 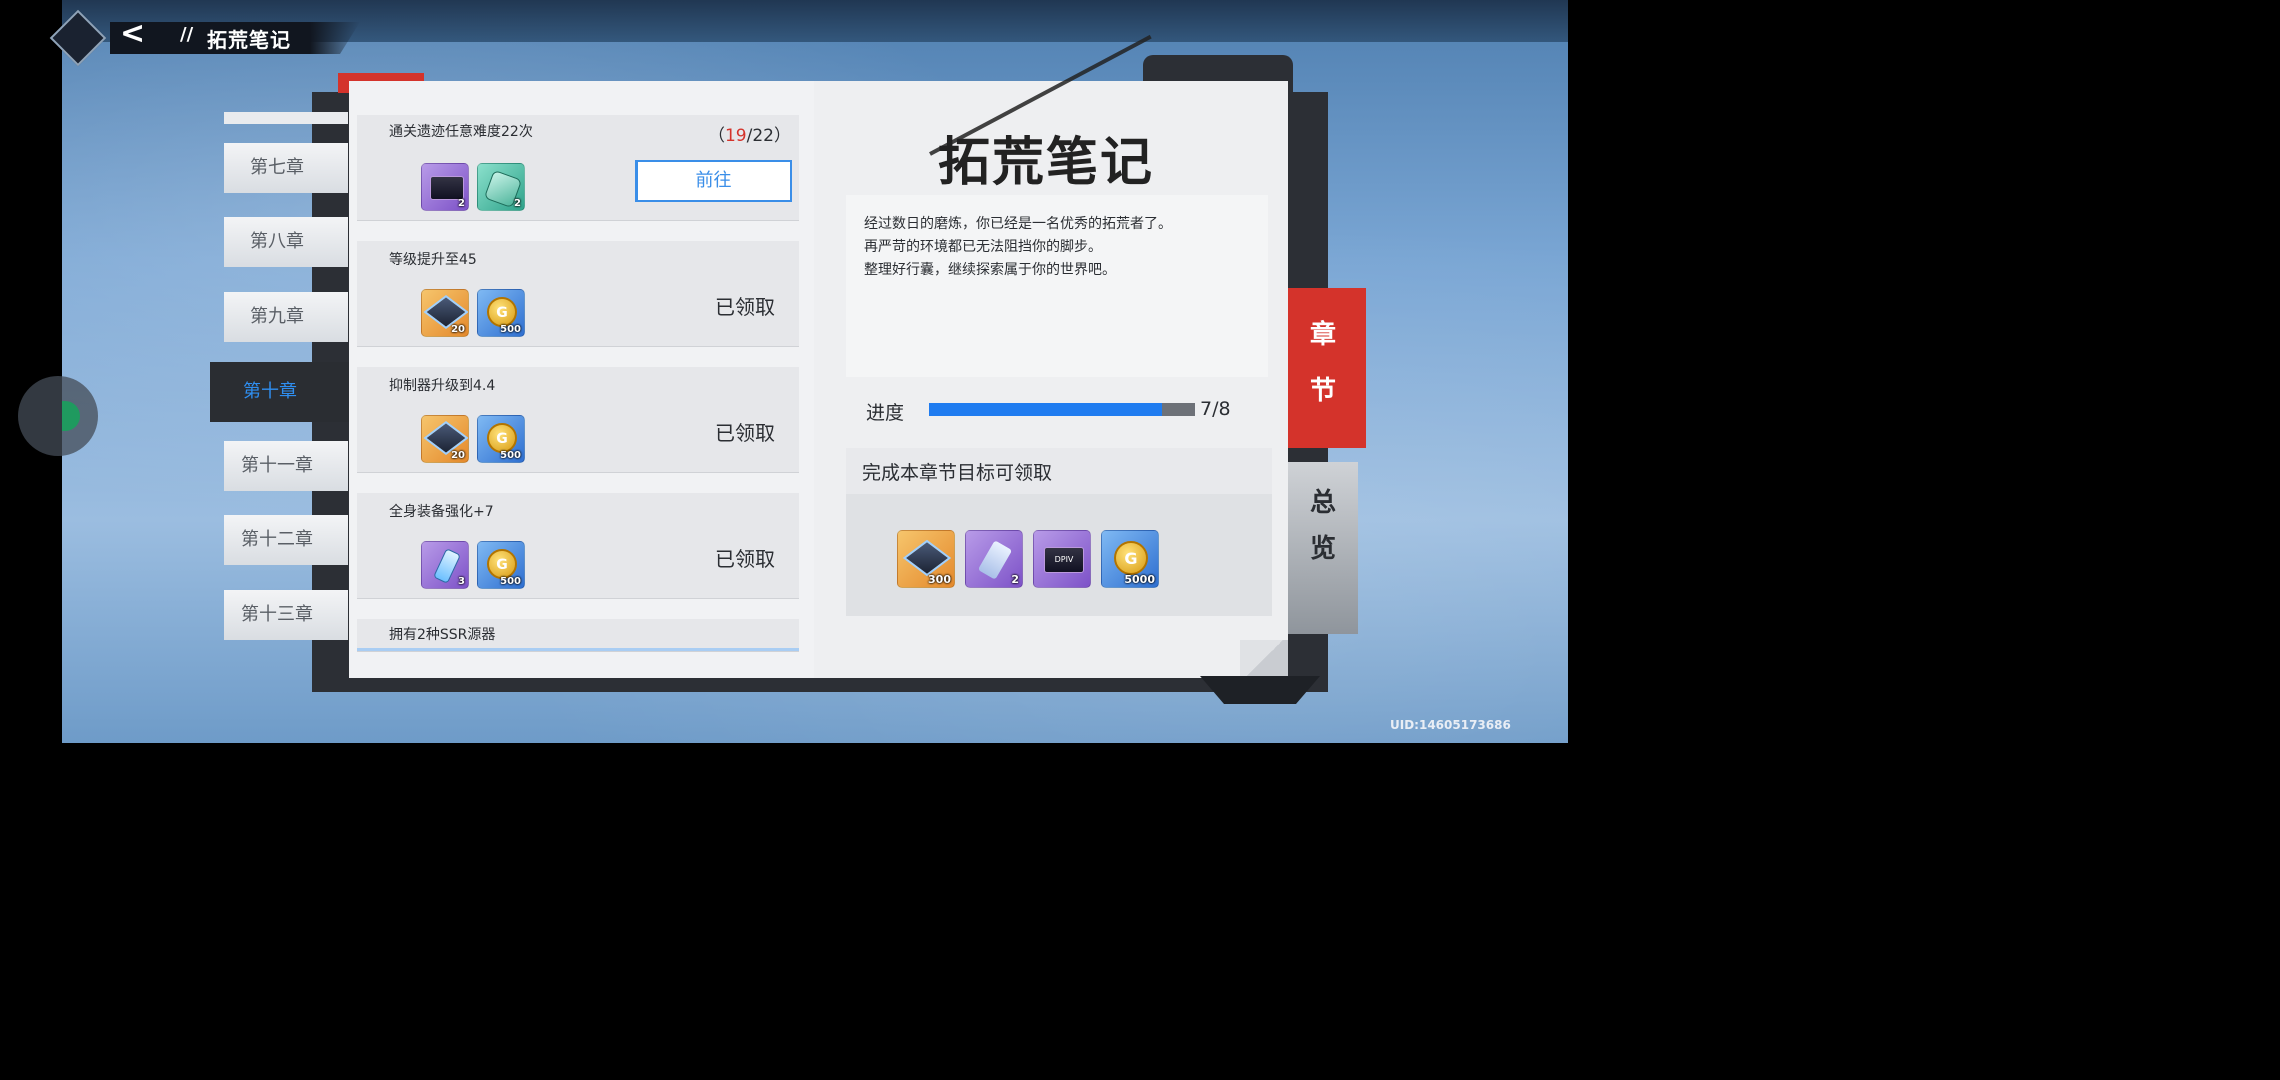 What do you see at coordinates (442, 386) in the screenshot?
I see `task-name: 抑制器升级到4.4` at bounding box center [442, 386].